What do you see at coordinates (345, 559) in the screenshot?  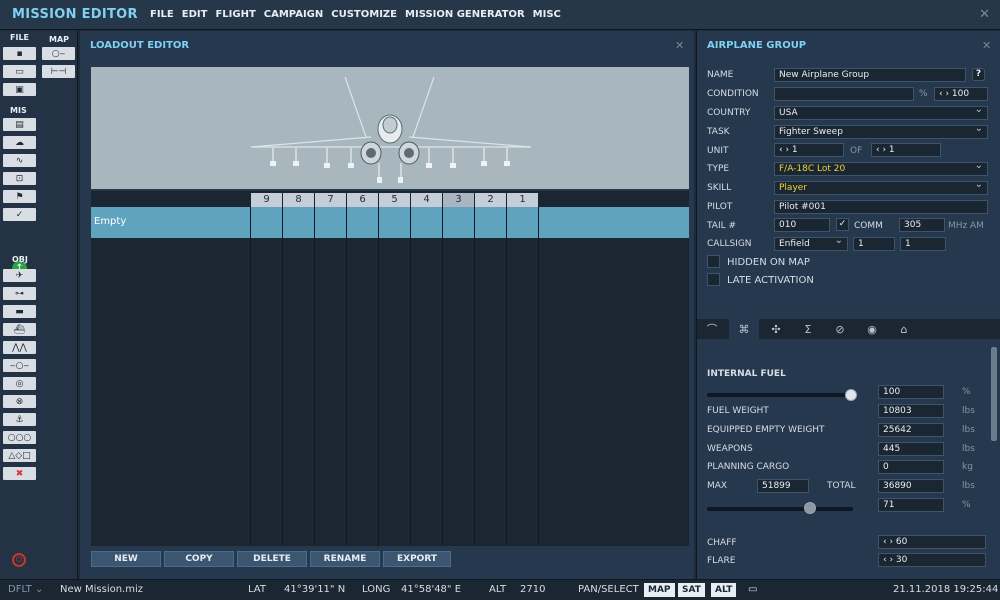 I see `rename-loadout-button: RENAME` at bounding box center [345, 559].